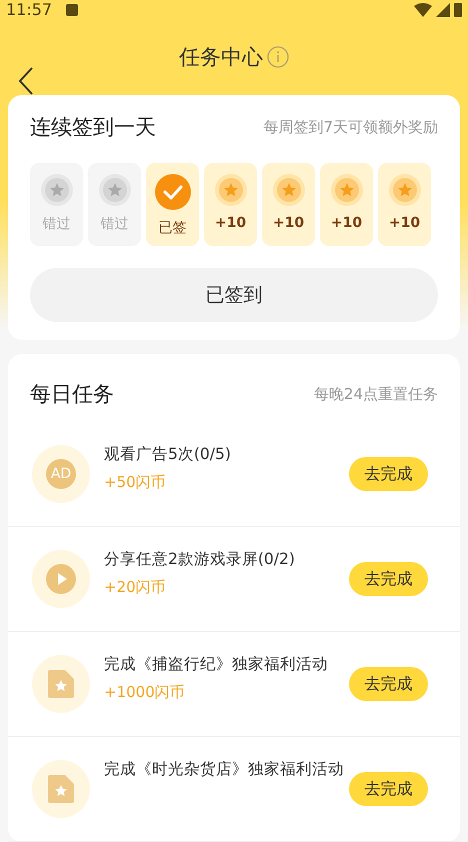  Describe the element at coordinates (200, 559) in the screenshot. I see `task-title: 分享任意2款游戏录屏(0/2)` at that location.